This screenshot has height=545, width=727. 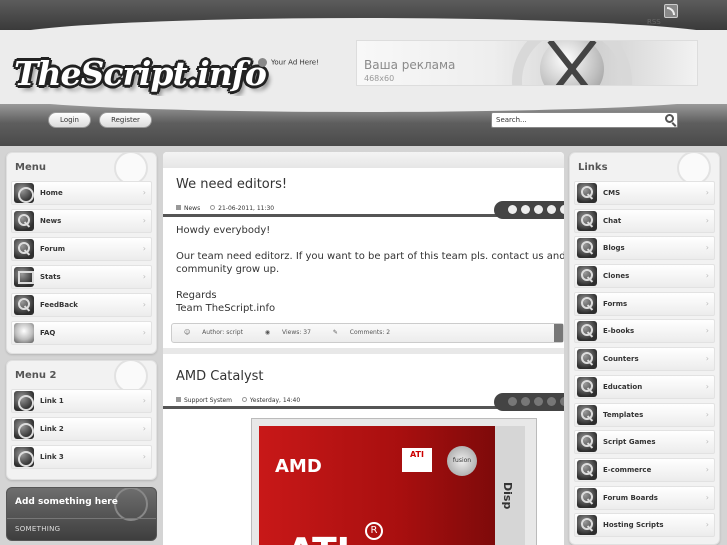 I want to click on link-item-hosting-scripts: Hosting Scripts, so click(x=644, y=525).